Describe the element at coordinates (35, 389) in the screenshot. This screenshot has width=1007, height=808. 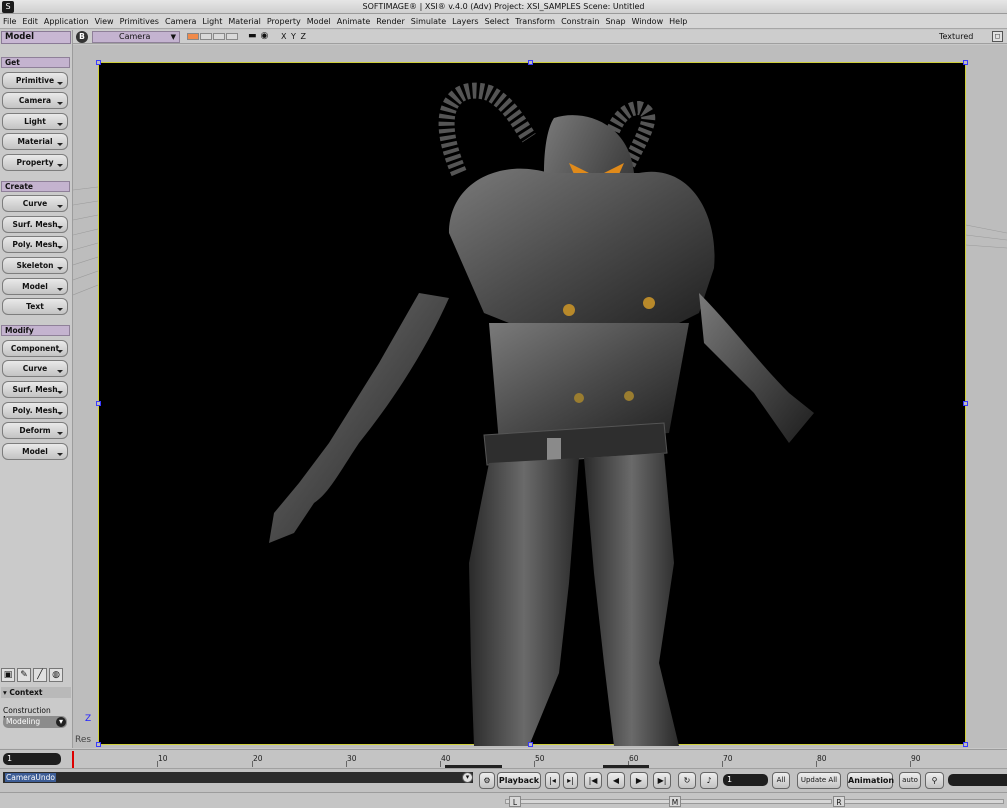
I see `modify-surf-mesh-button: Surf. Mesh` at that location.